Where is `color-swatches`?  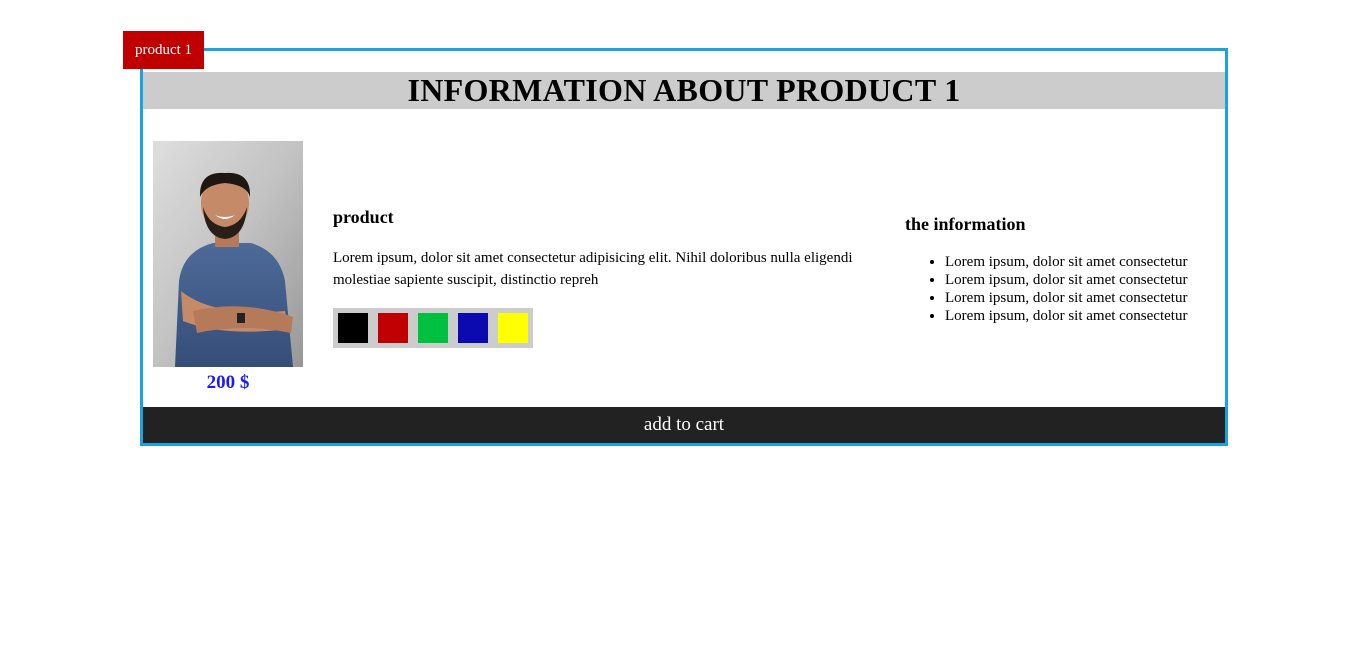
color-swatches is located at coordinates (433, 328).